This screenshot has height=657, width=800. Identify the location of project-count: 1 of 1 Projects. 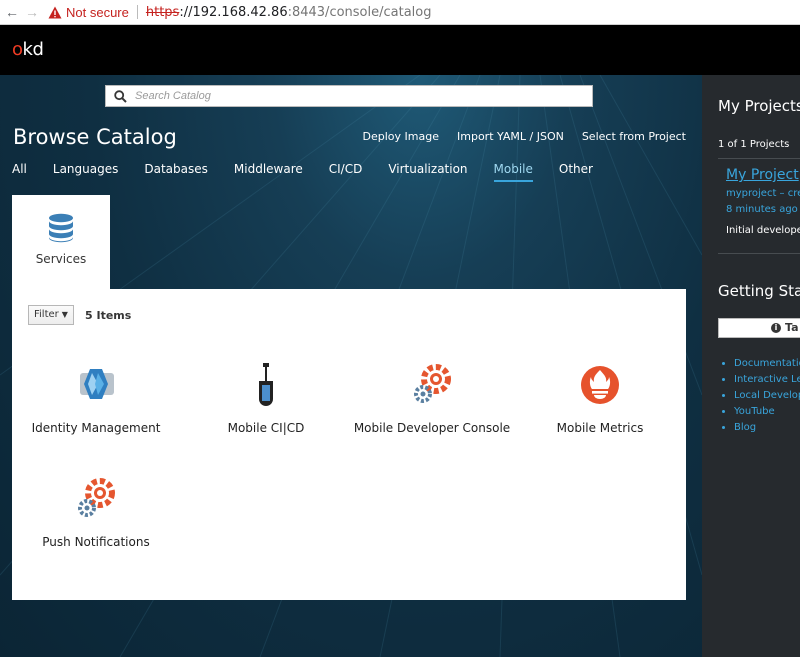
(754, 144).